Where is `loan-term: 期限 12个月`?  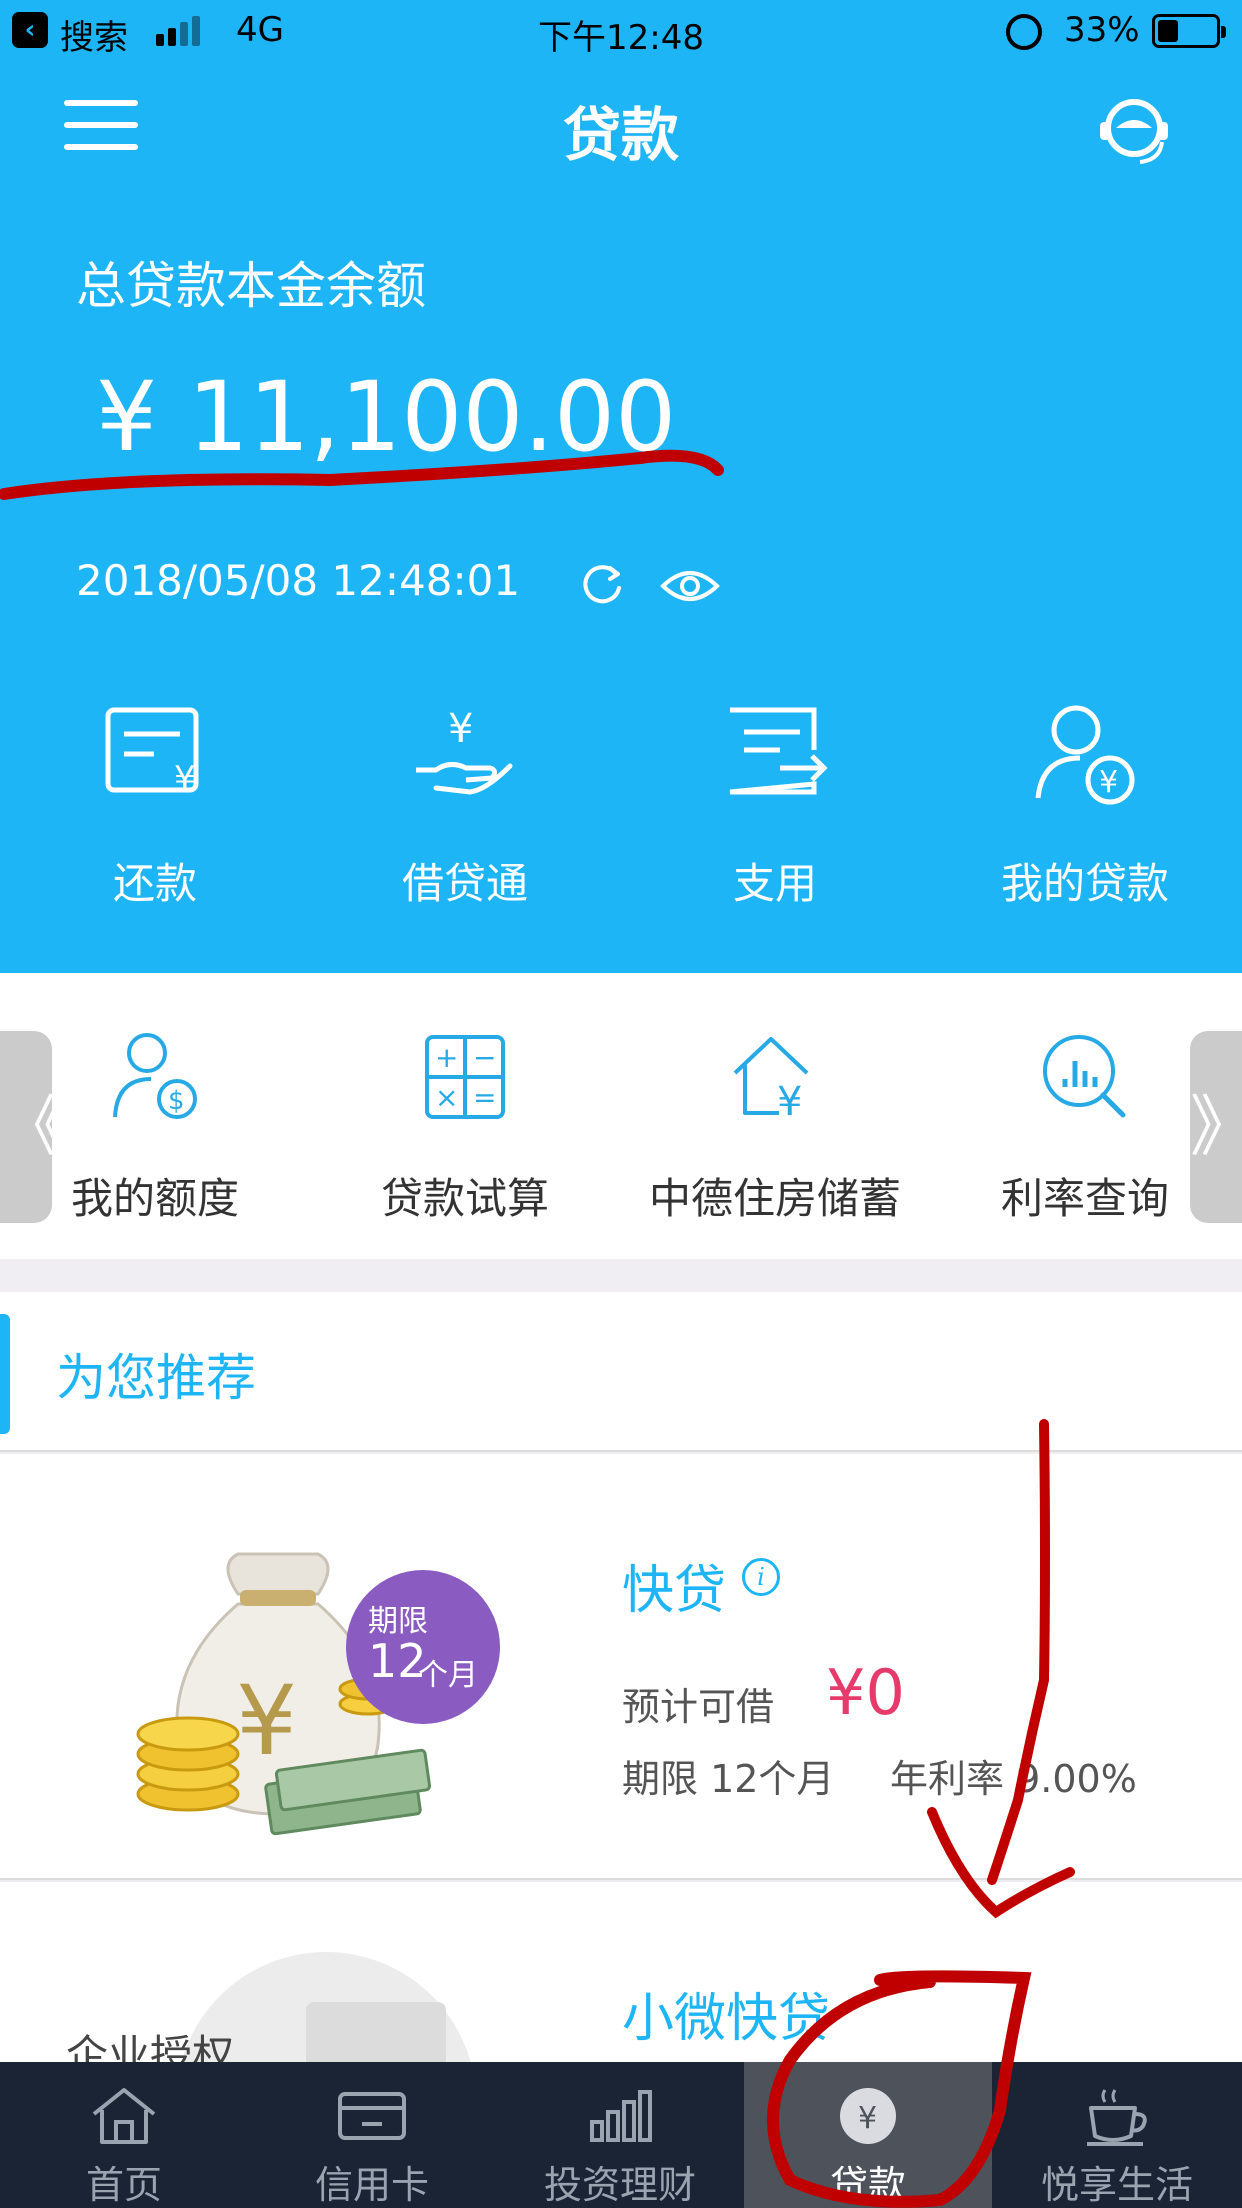 loan-term: 期限 12个月 is located at coordinates (728, 1779).